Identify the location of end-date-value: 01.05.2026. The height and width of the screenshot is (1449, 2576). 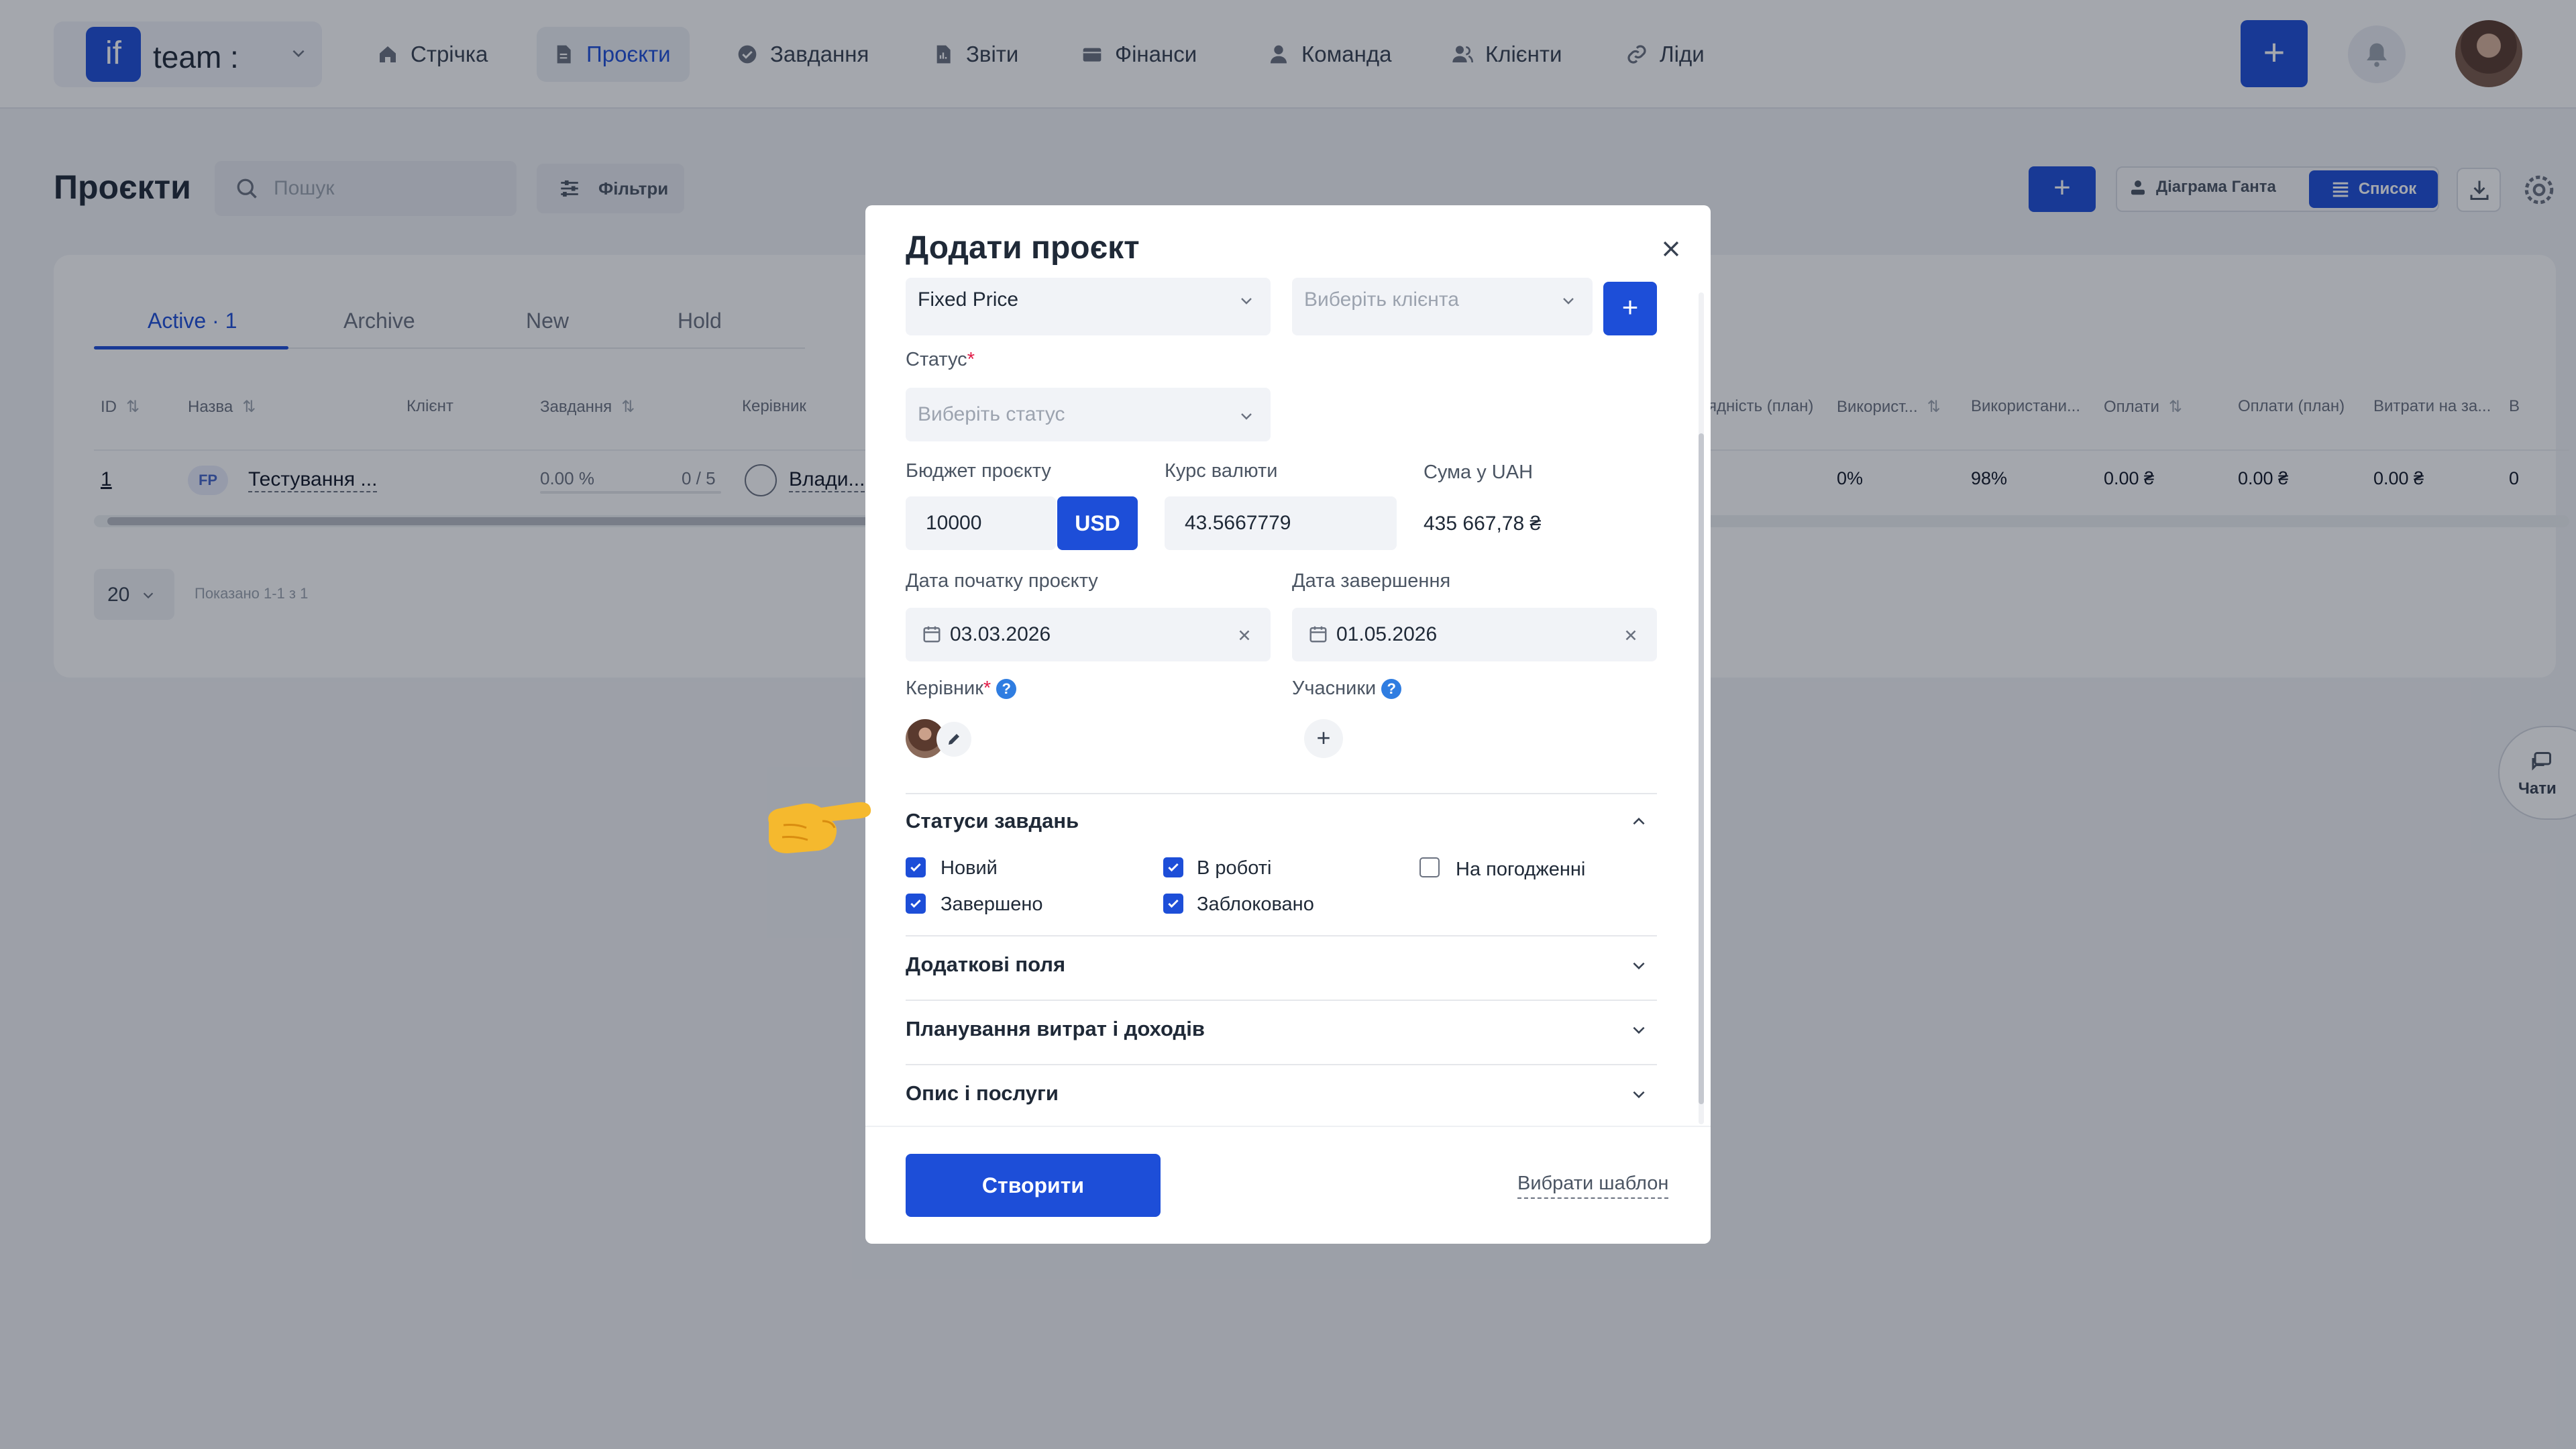
(1387, 634).